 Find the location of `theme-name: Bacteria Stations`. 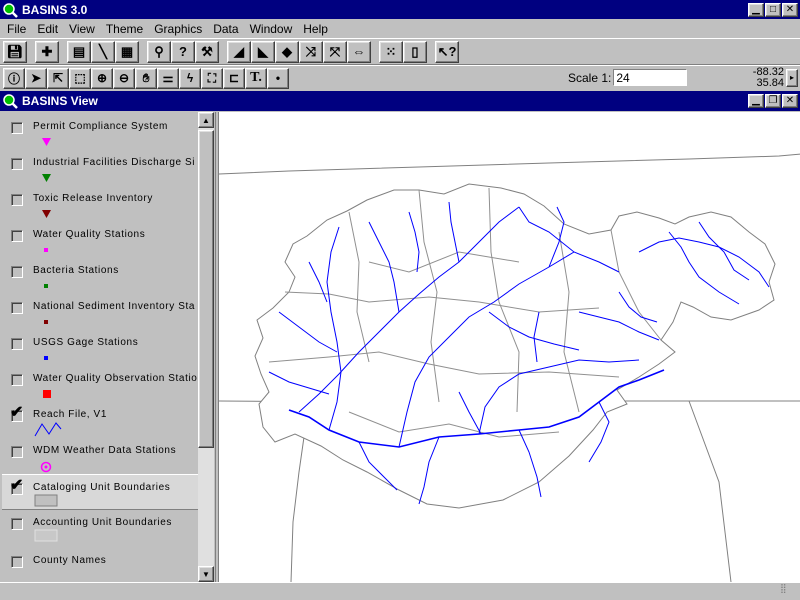

theme-name: Bacteria Stations is located at coordinates (76, 270).